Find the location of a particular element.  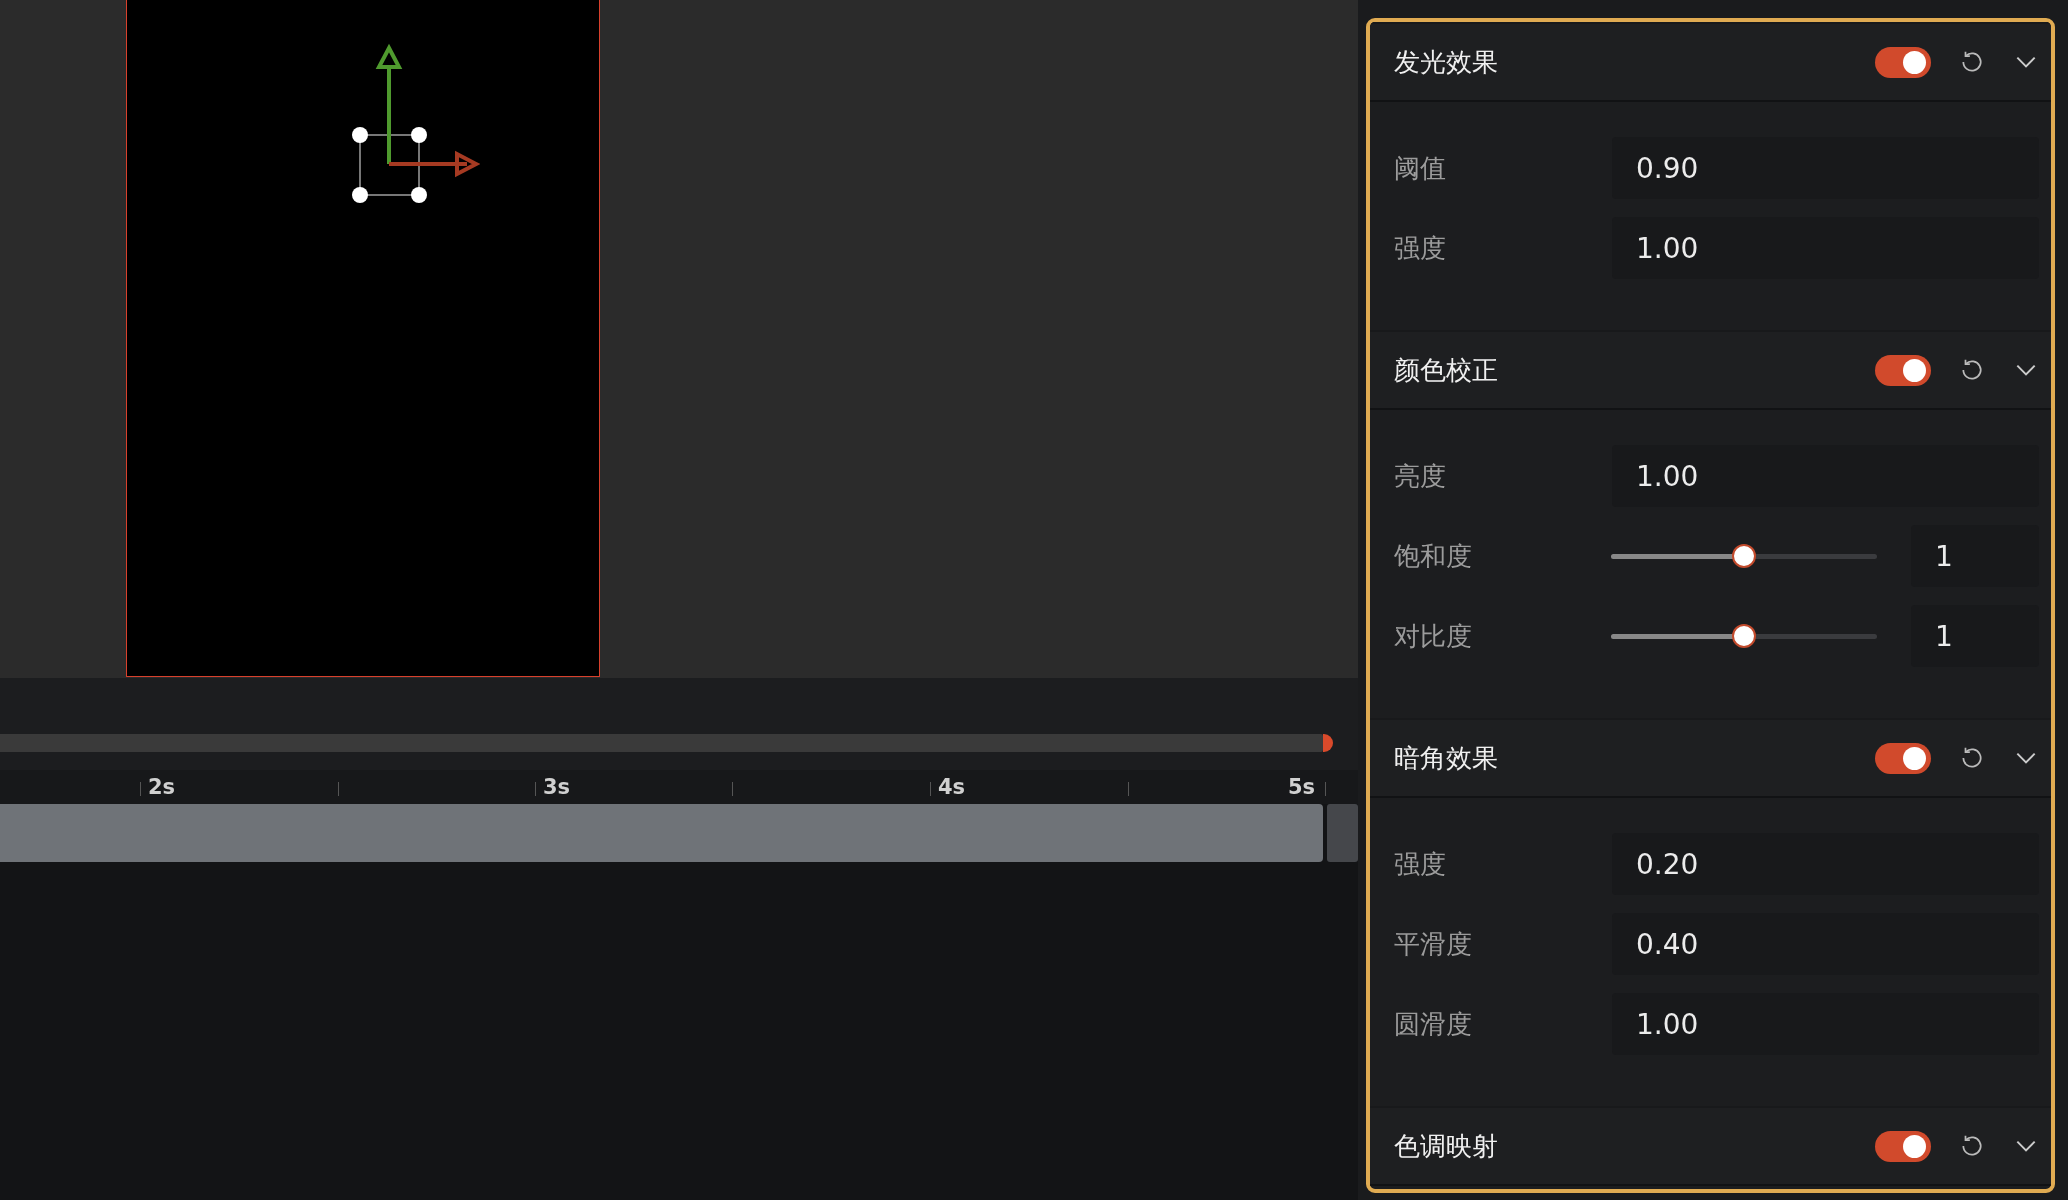

ruler-label: 2s is located at coordinates (162, 787).